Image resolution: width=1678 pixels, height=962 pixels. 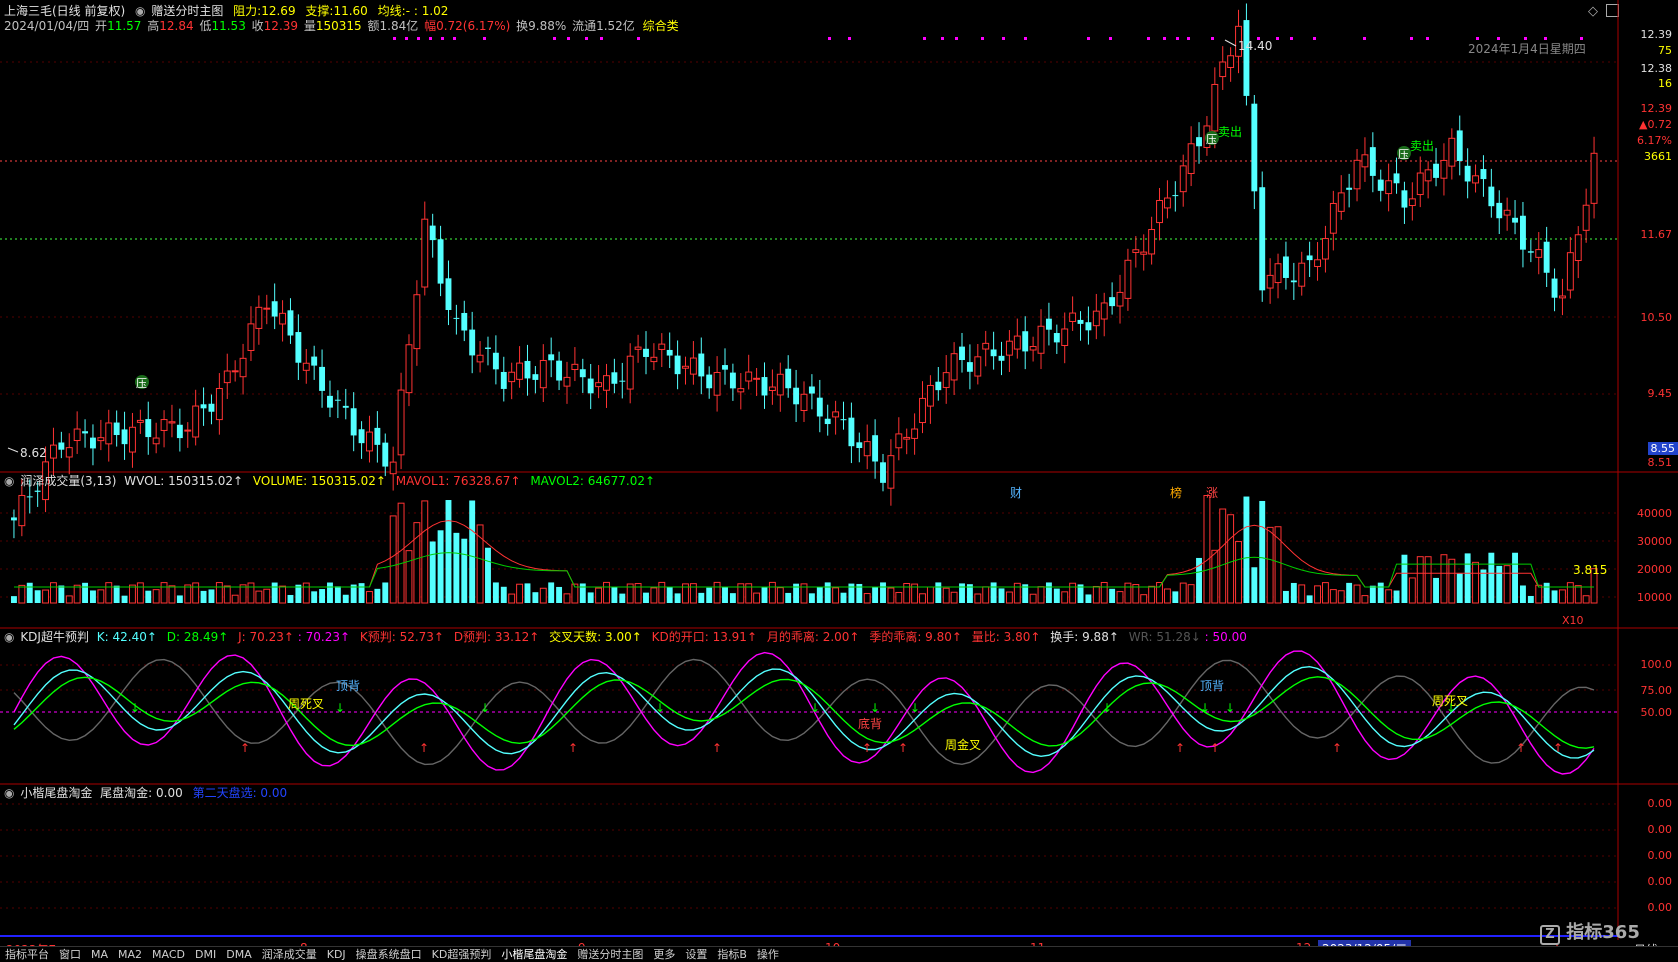 What do you see at coordinates (610, 954) in the screenshot?
I see `tab-12: 赠送分时主图` at bounding box center [610, 954].